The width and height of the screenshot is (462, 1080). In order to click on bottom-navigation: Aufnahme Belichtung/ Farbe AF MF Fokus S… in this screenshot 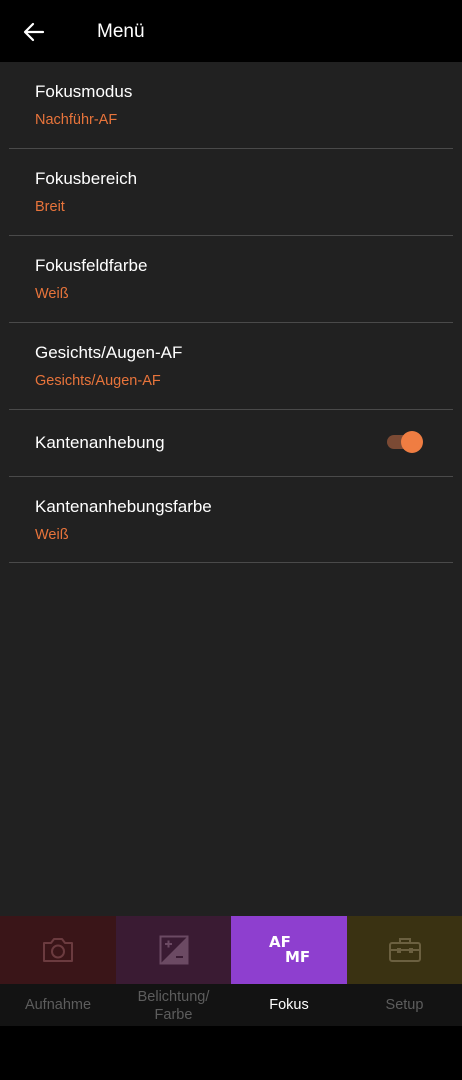, I will do `click(231, 971)`.